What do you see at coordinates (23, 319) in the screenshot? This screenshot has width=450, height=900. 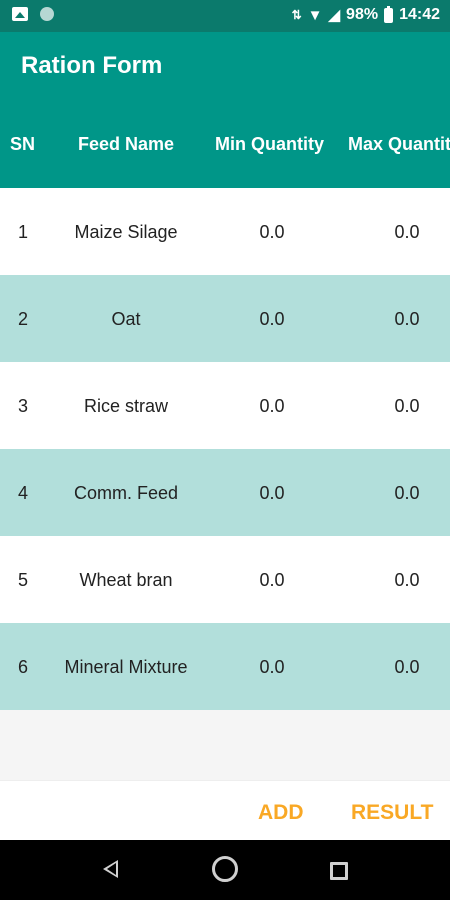 I see `cell-sn: 2` at bounding box center [23, 319].